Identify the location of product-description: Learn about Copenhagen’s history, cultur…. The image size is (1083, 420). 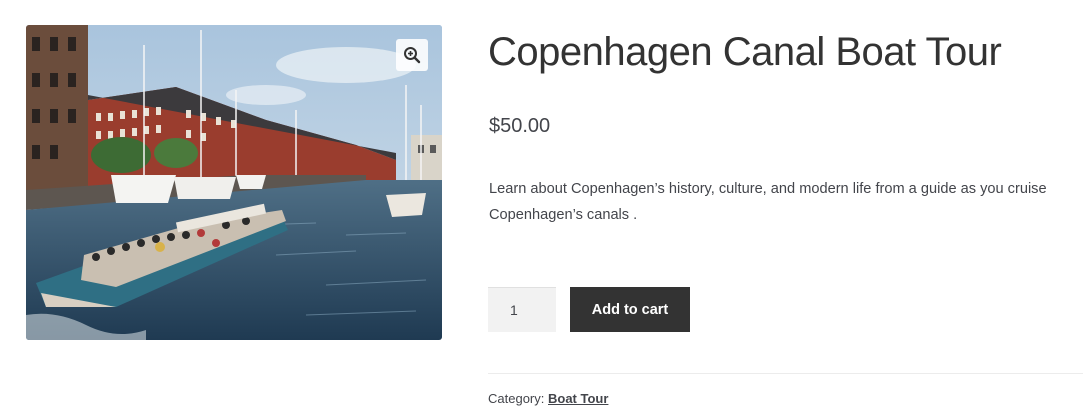
(768, 202).